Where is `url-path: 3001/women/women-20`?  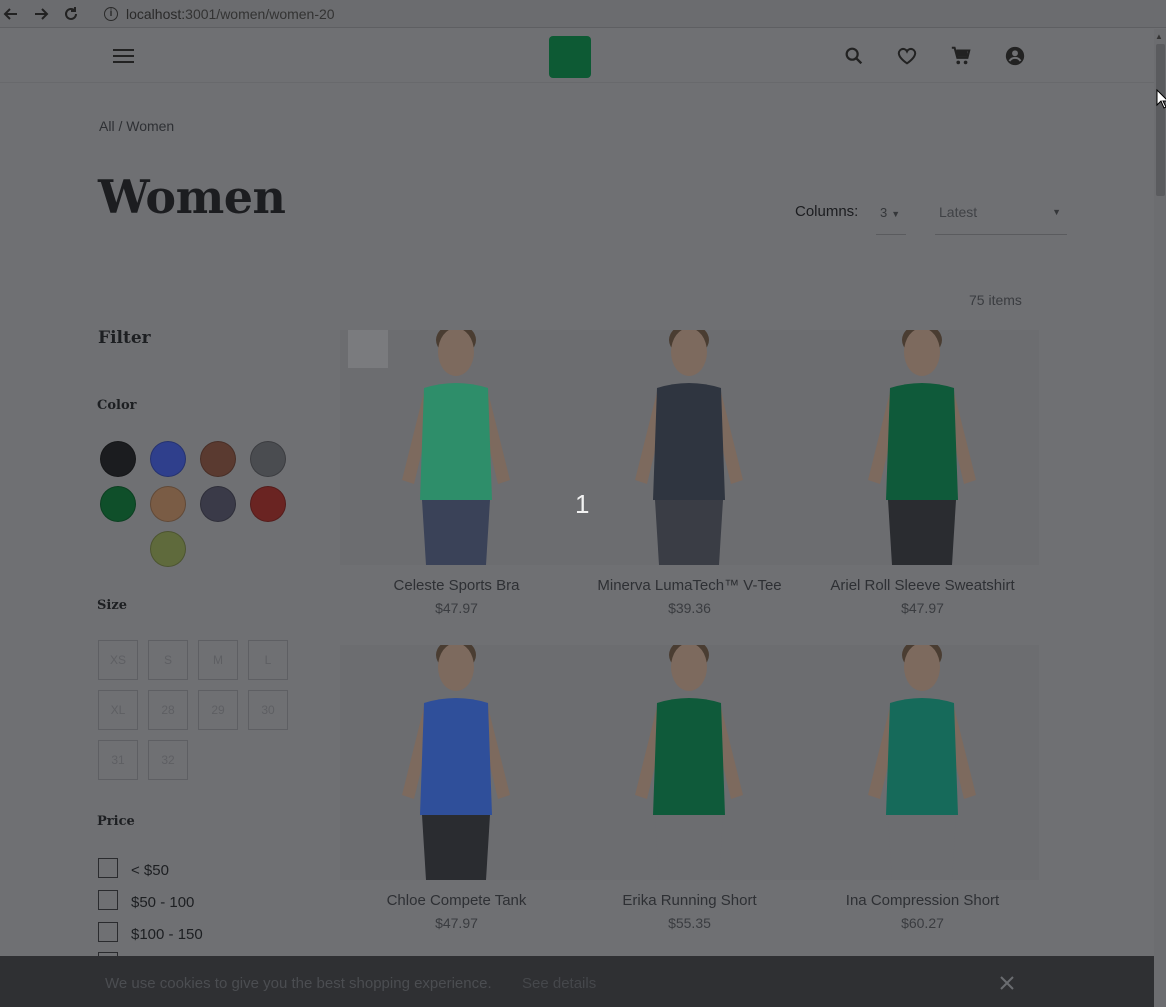 url-path: 3001/women/women-20 is located at coordinates (260, 13).